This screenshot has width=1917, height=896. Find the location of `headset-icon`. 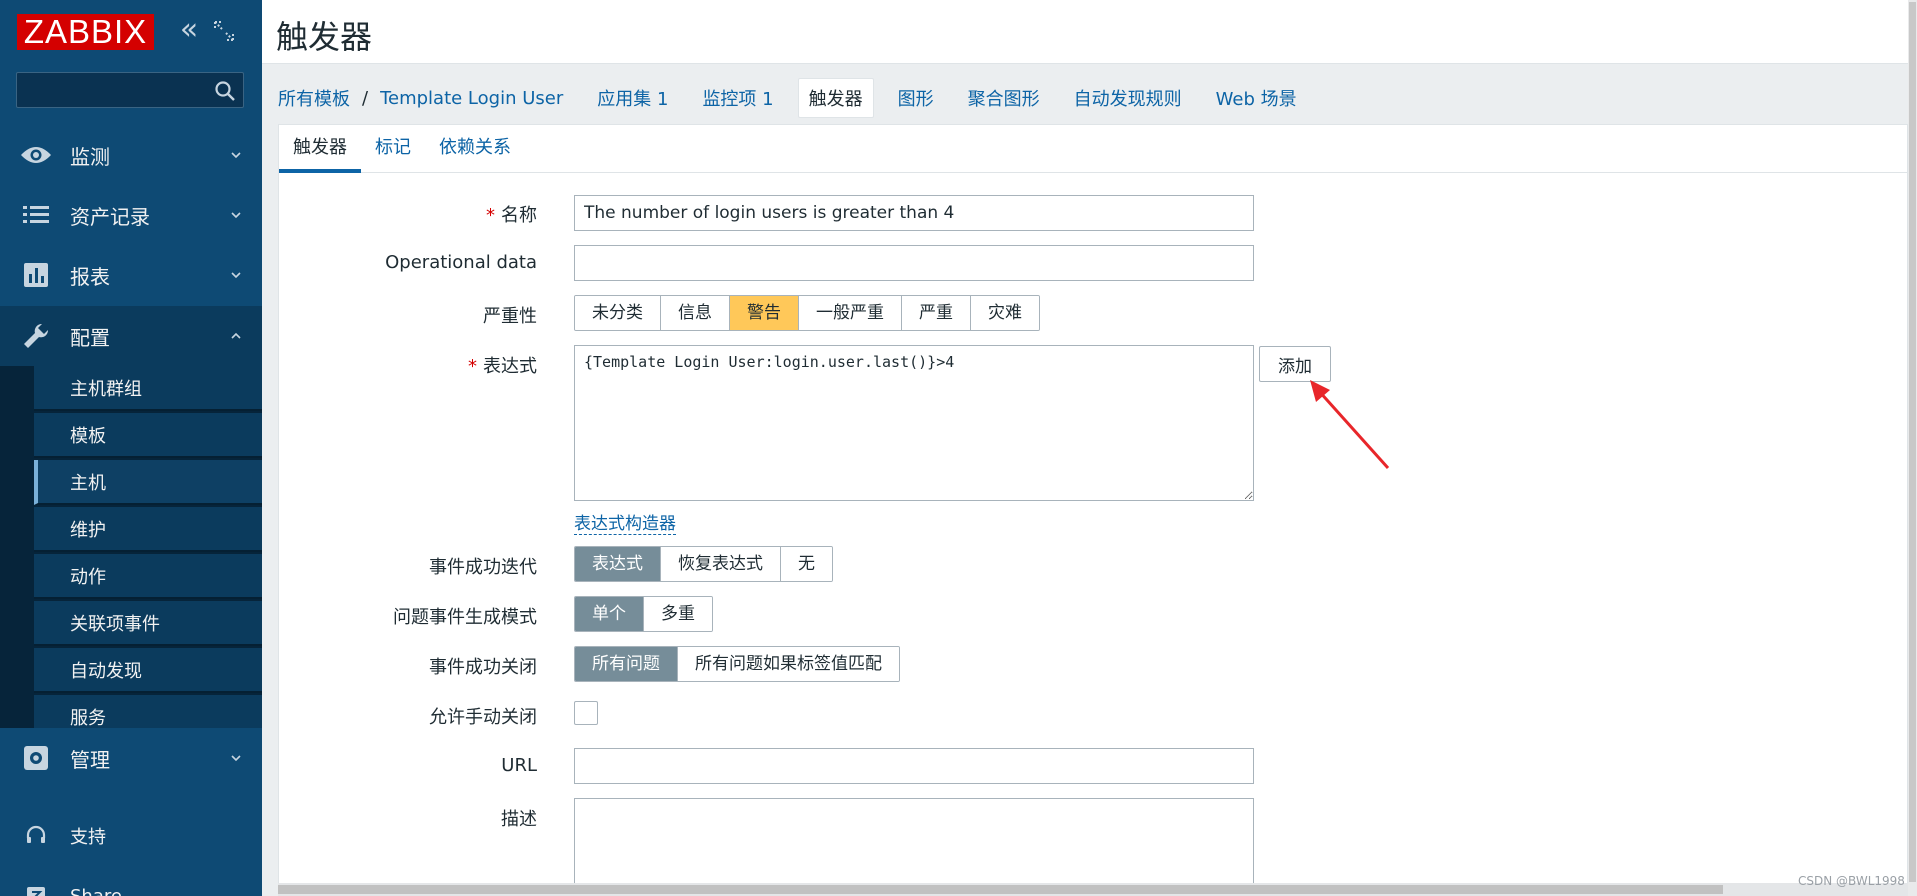

headset-icon is located at coordinates (36, 836).